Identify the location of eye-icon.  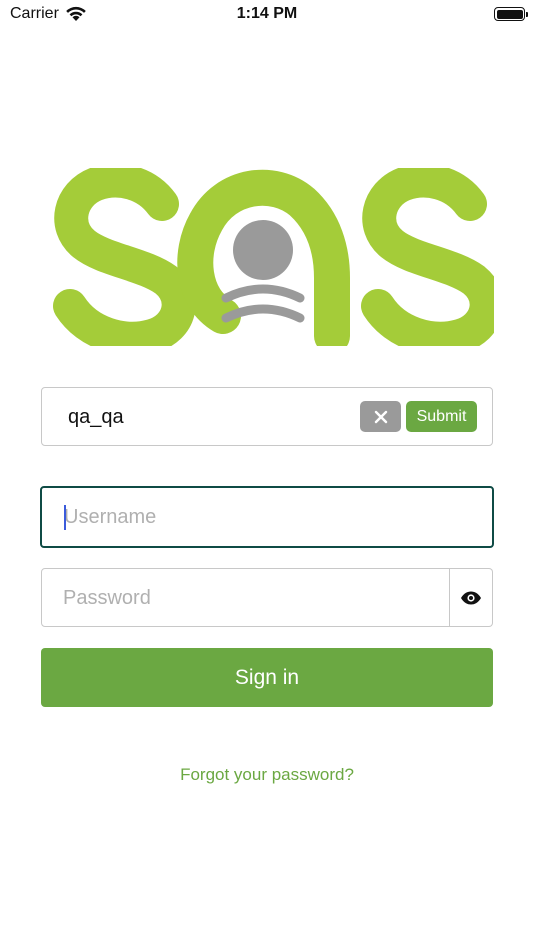
(471, 597).